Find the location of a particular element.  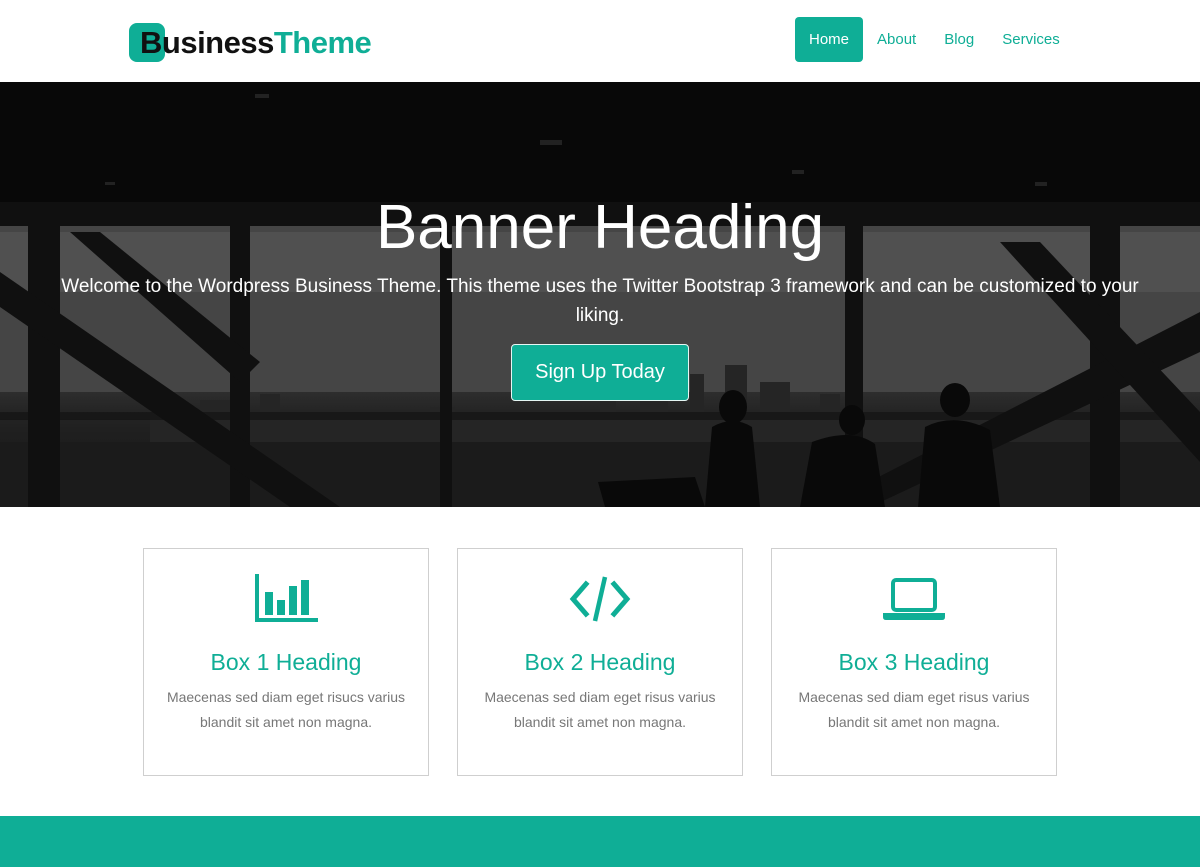

sign-up-button: Sign Up Today is located at coordinates (600, 372).